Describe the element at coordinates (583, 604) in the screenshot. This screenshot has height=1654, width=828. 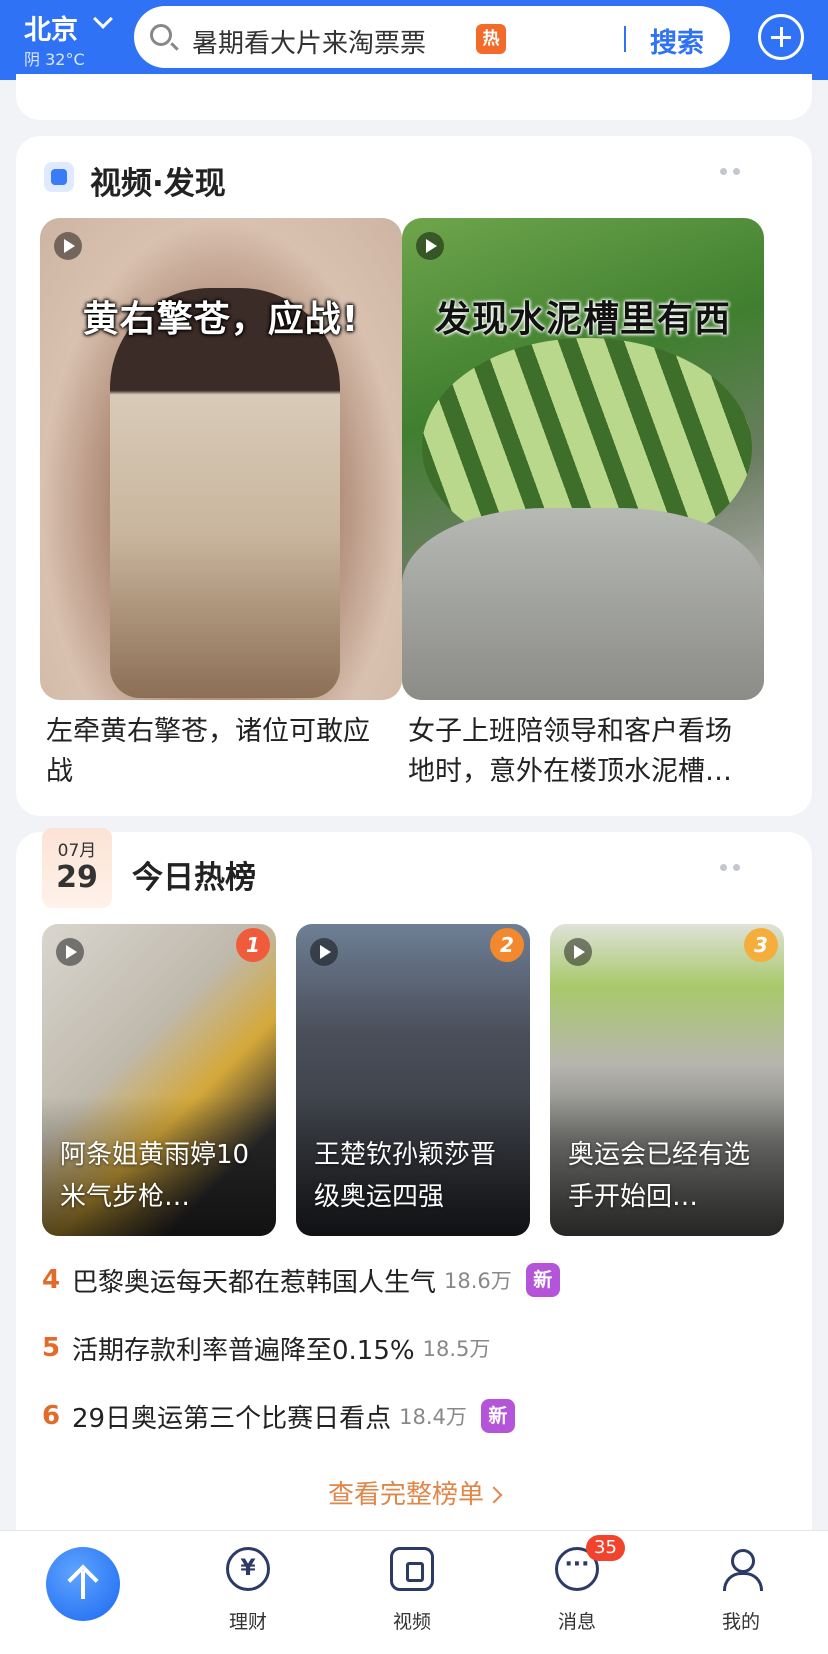
I see `concrete-shape` at that location.